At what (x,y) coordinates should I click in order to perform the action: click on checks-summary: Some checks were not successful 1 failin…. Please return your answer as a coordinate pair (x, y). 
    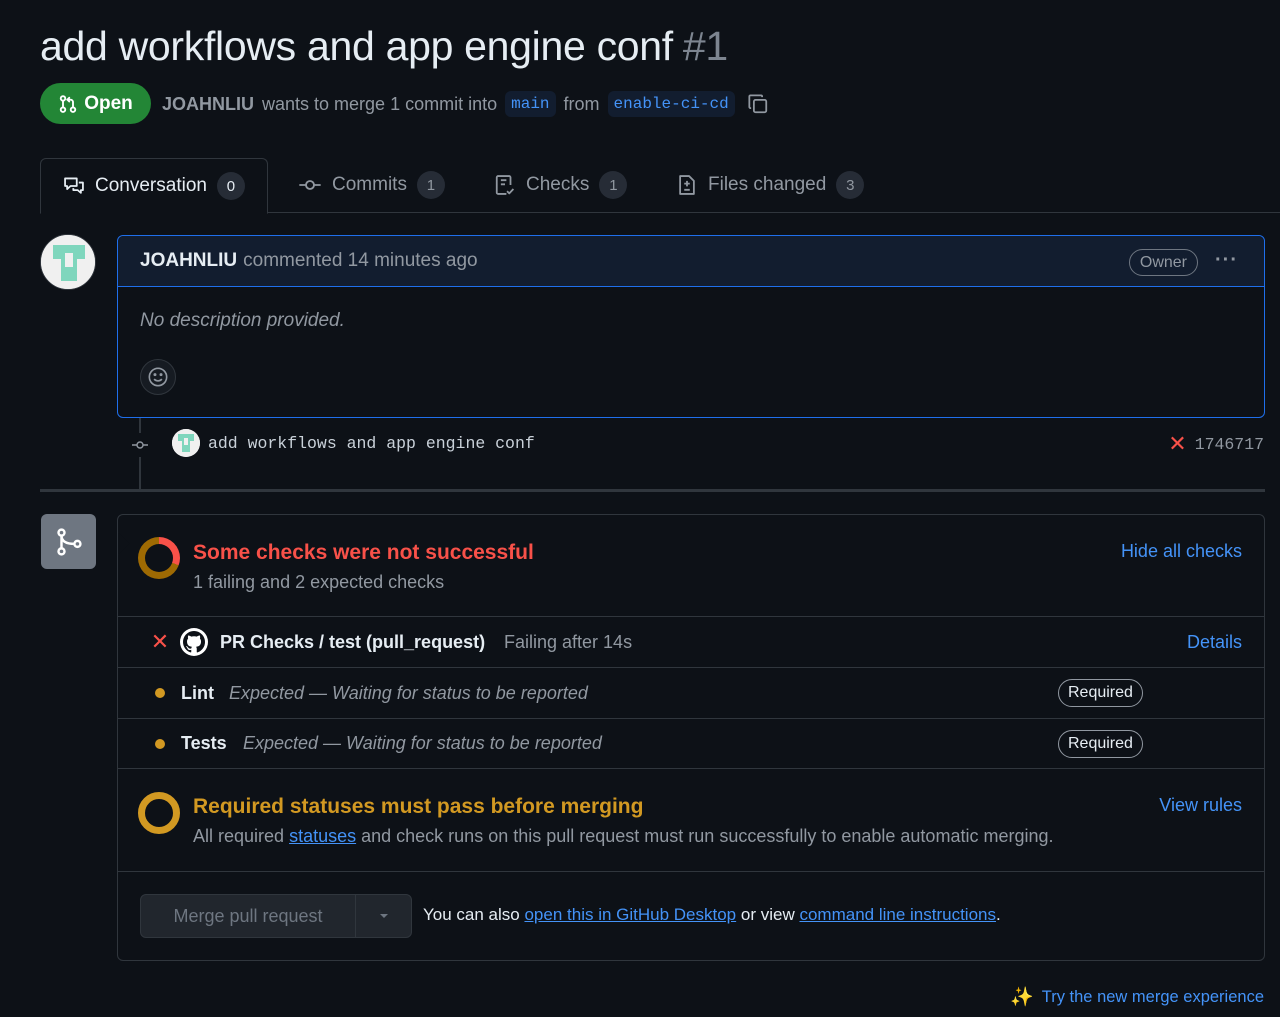
    Looking at the image, I should click on (691, 566).